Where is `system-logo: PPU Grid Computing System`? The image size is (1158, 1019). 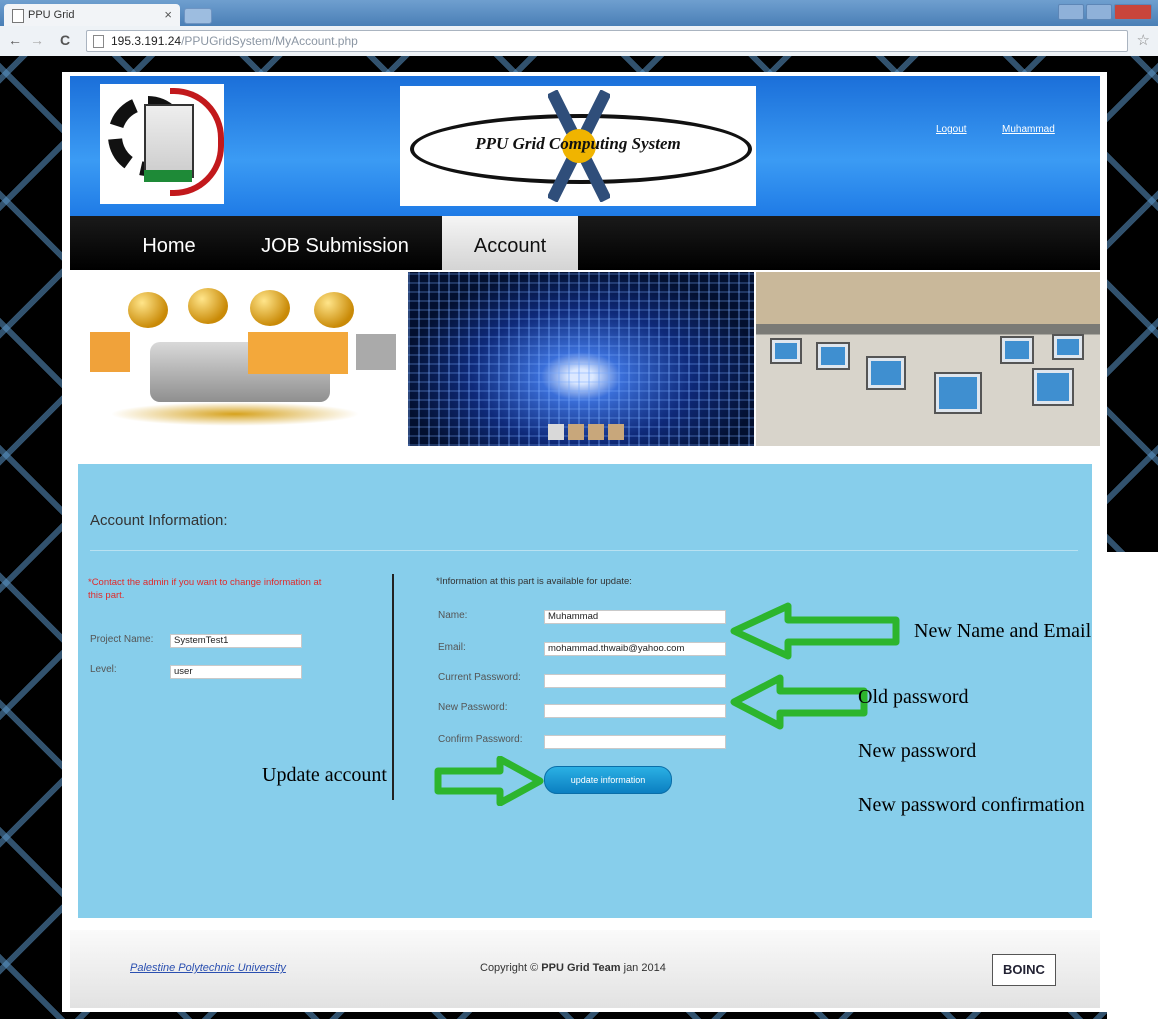 system-logo: PPU Grid Computing System is located at coordinates (578, 146).